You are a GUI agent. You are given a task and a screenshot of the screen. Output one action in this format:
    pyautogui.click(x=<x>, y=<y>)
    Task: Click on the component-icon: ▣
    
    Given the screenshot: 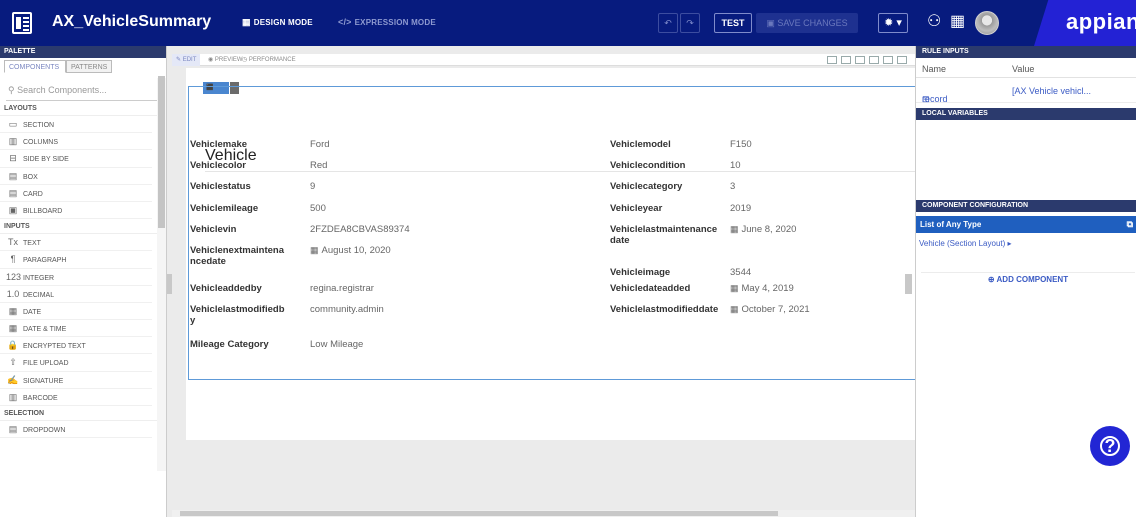 What is the action you would take?
    pyautogui.click(x=13, y=209)
    